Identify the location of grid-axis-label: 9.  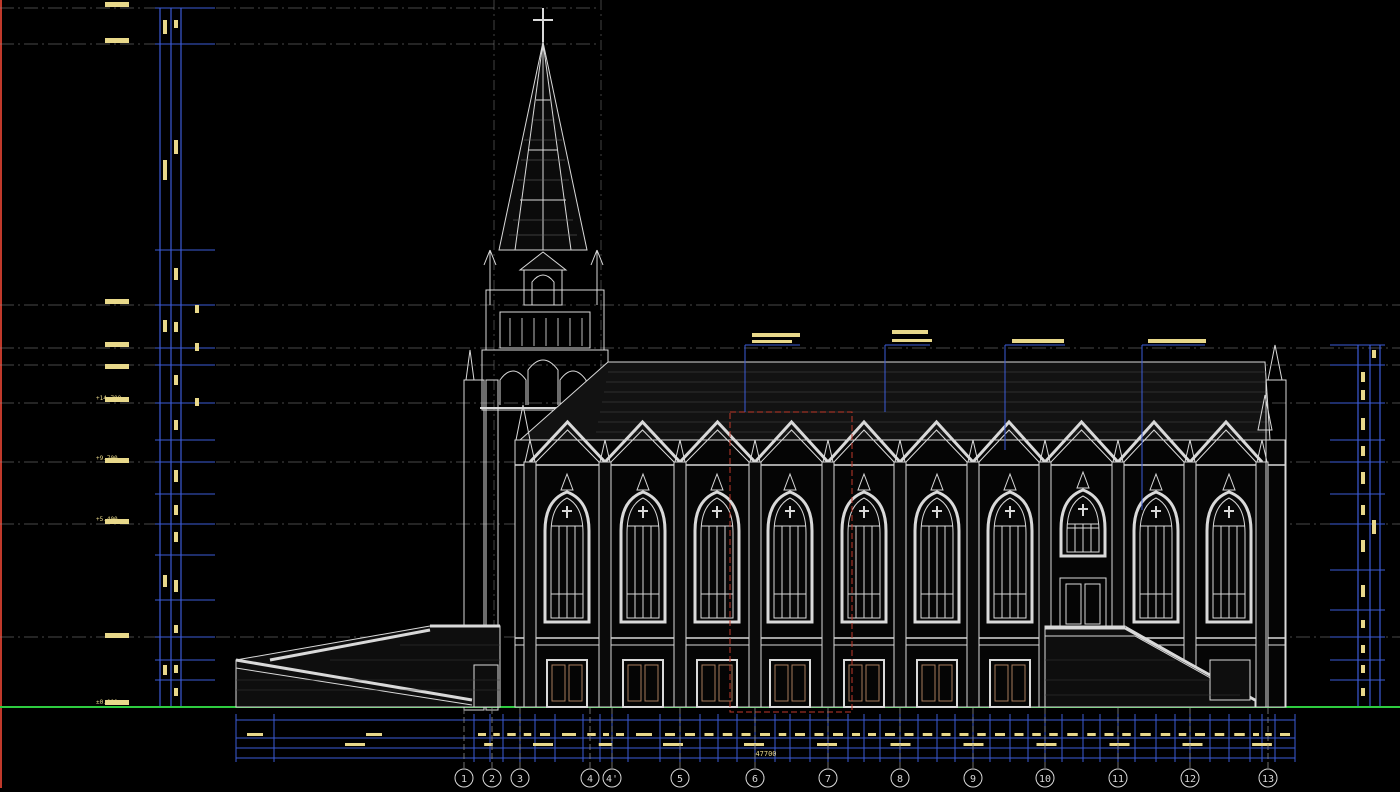
(973, 779).